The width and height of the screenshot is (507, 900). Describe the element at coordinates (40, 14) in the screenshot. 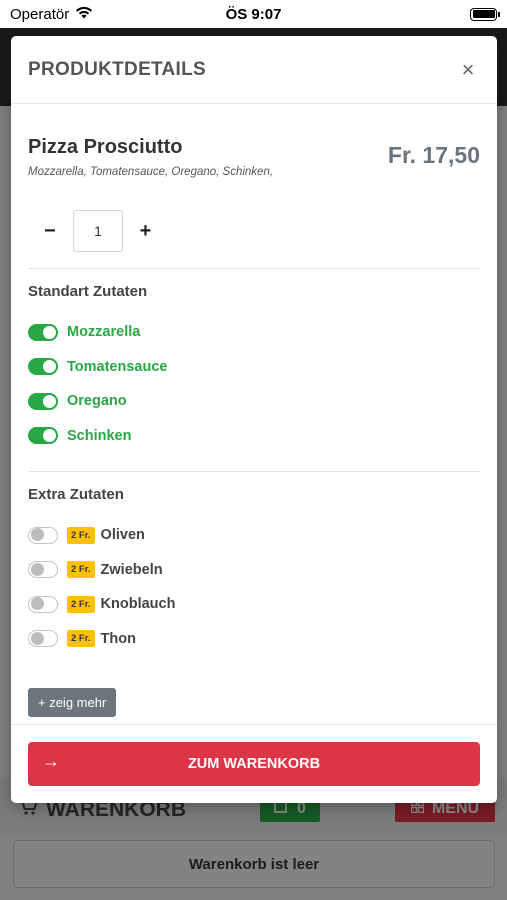

I see `carrier-label: Operatör` at that location.